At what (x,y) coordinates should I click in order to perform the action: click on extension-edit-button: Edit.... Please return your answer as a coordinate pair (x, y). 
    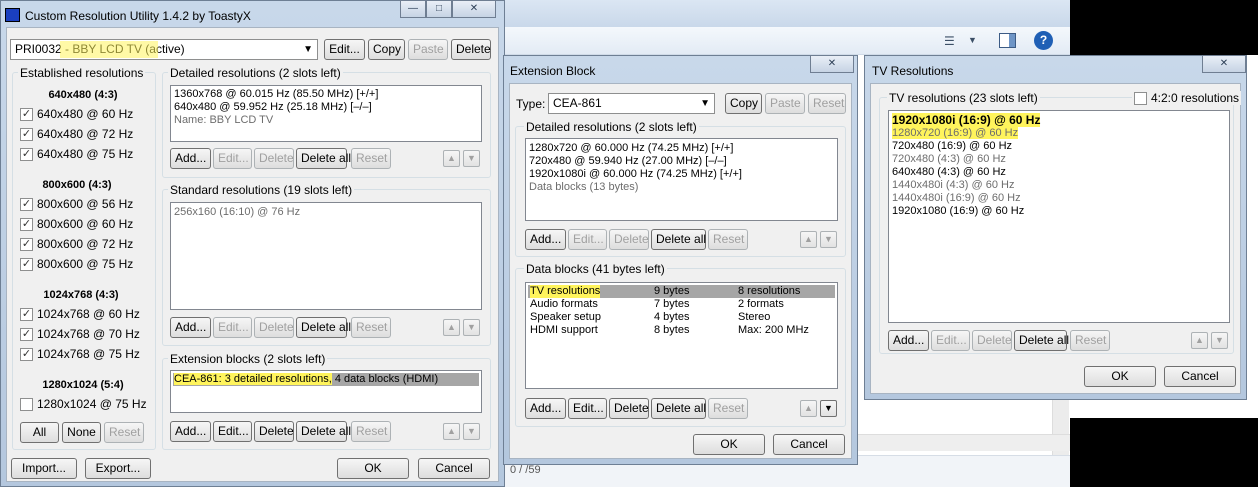
    Looking at the image, I should click on (232, 431).